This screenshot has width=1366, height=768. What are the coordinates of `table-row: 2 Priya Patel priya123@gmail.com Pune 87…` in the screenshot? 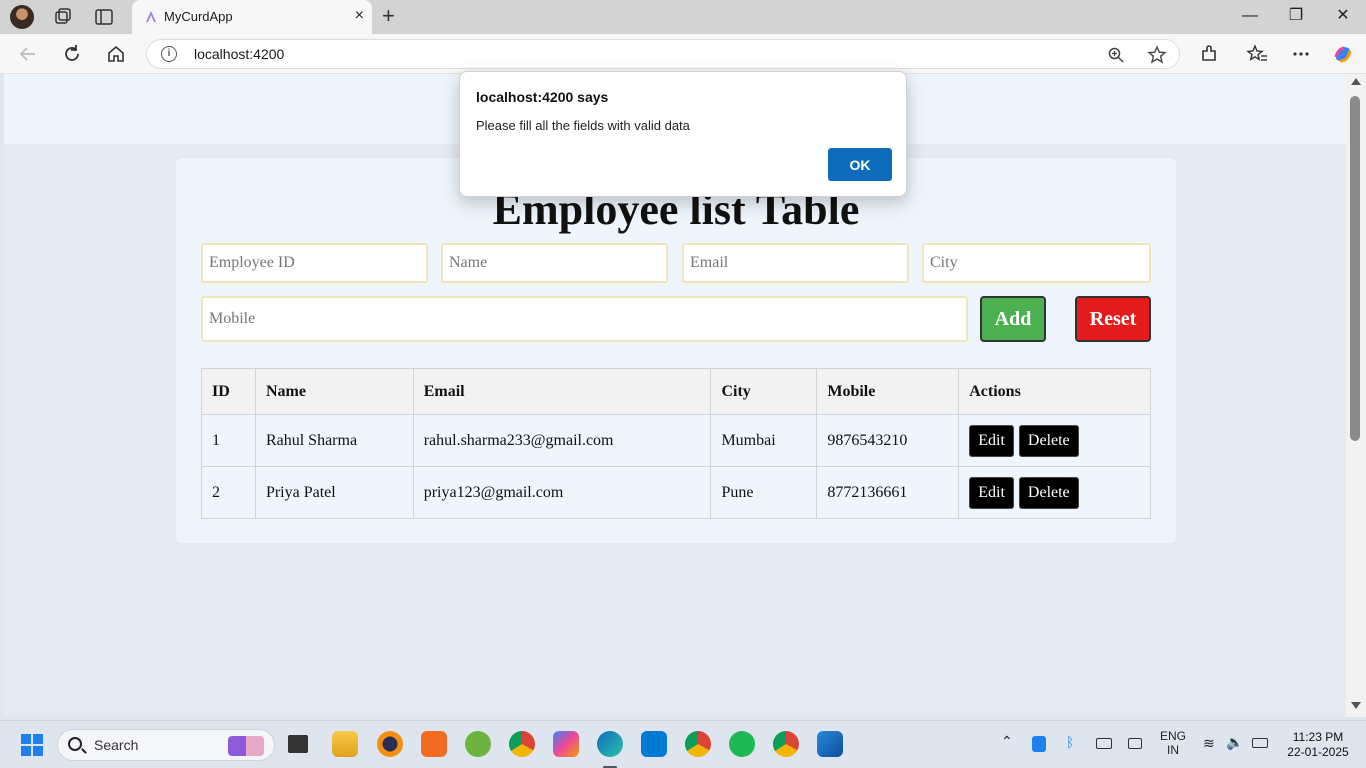 It's located at (676, 492).